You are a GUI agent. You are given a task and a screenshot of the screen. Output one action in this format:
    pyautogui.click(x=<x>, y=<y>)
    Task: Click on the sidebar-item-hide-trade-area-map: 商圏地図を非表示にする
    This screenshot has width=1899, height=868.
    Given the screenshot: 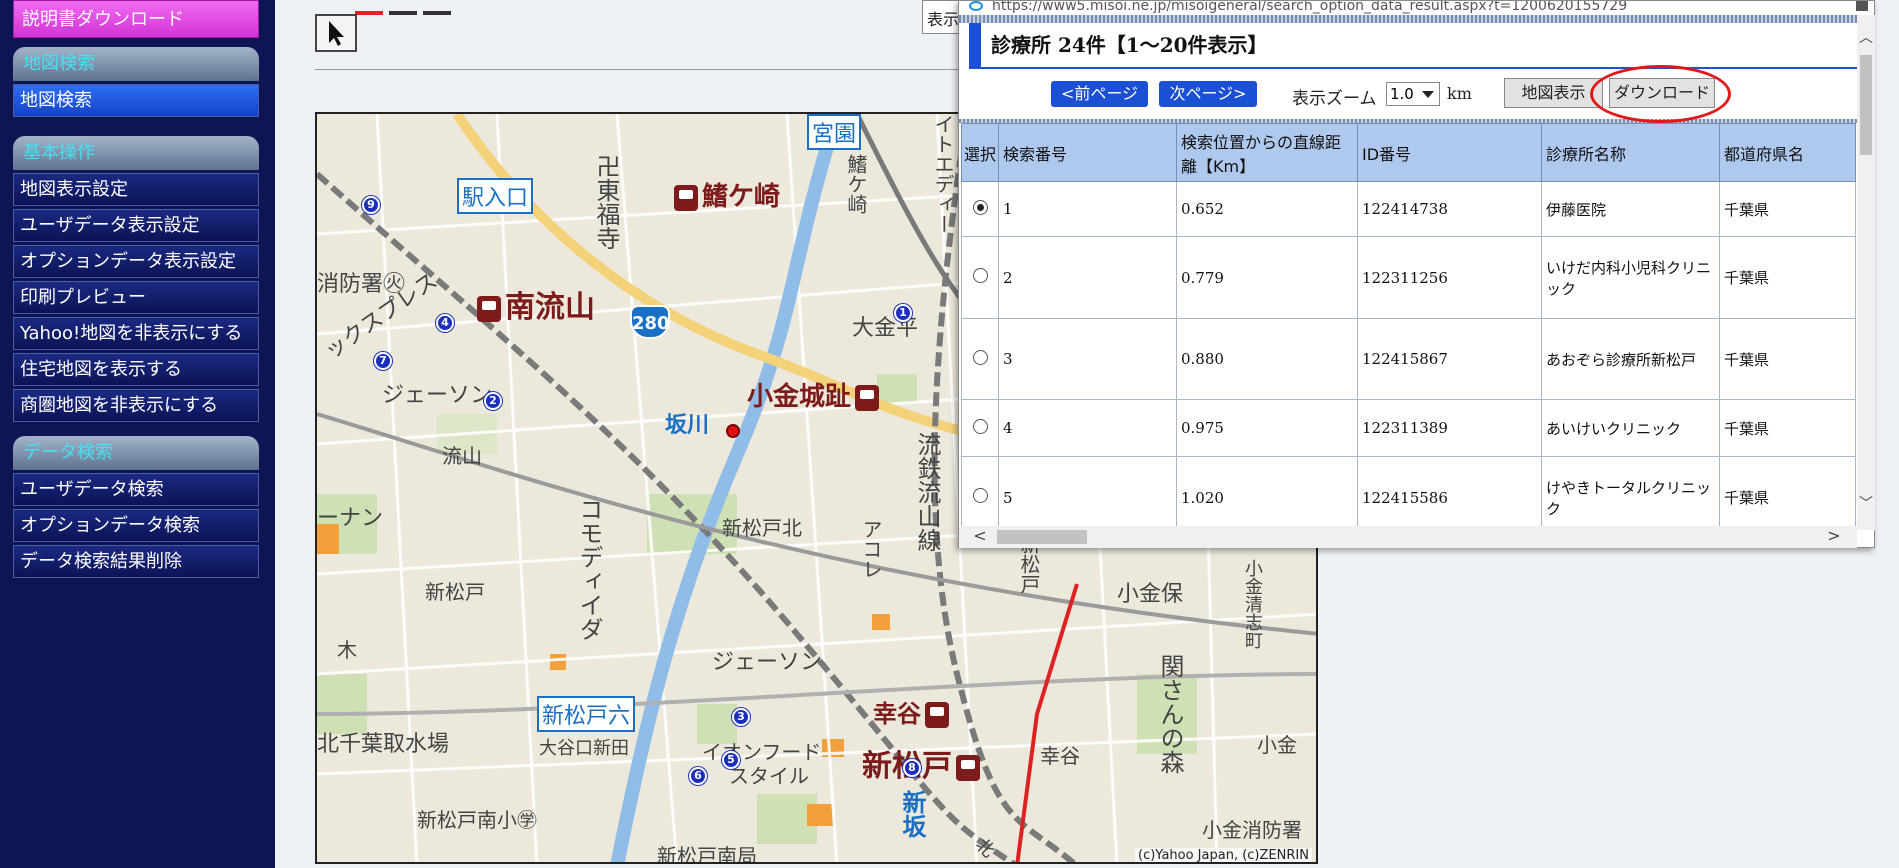 What is the action you would take?
    pyautogui.click(x=136, y=405)
    